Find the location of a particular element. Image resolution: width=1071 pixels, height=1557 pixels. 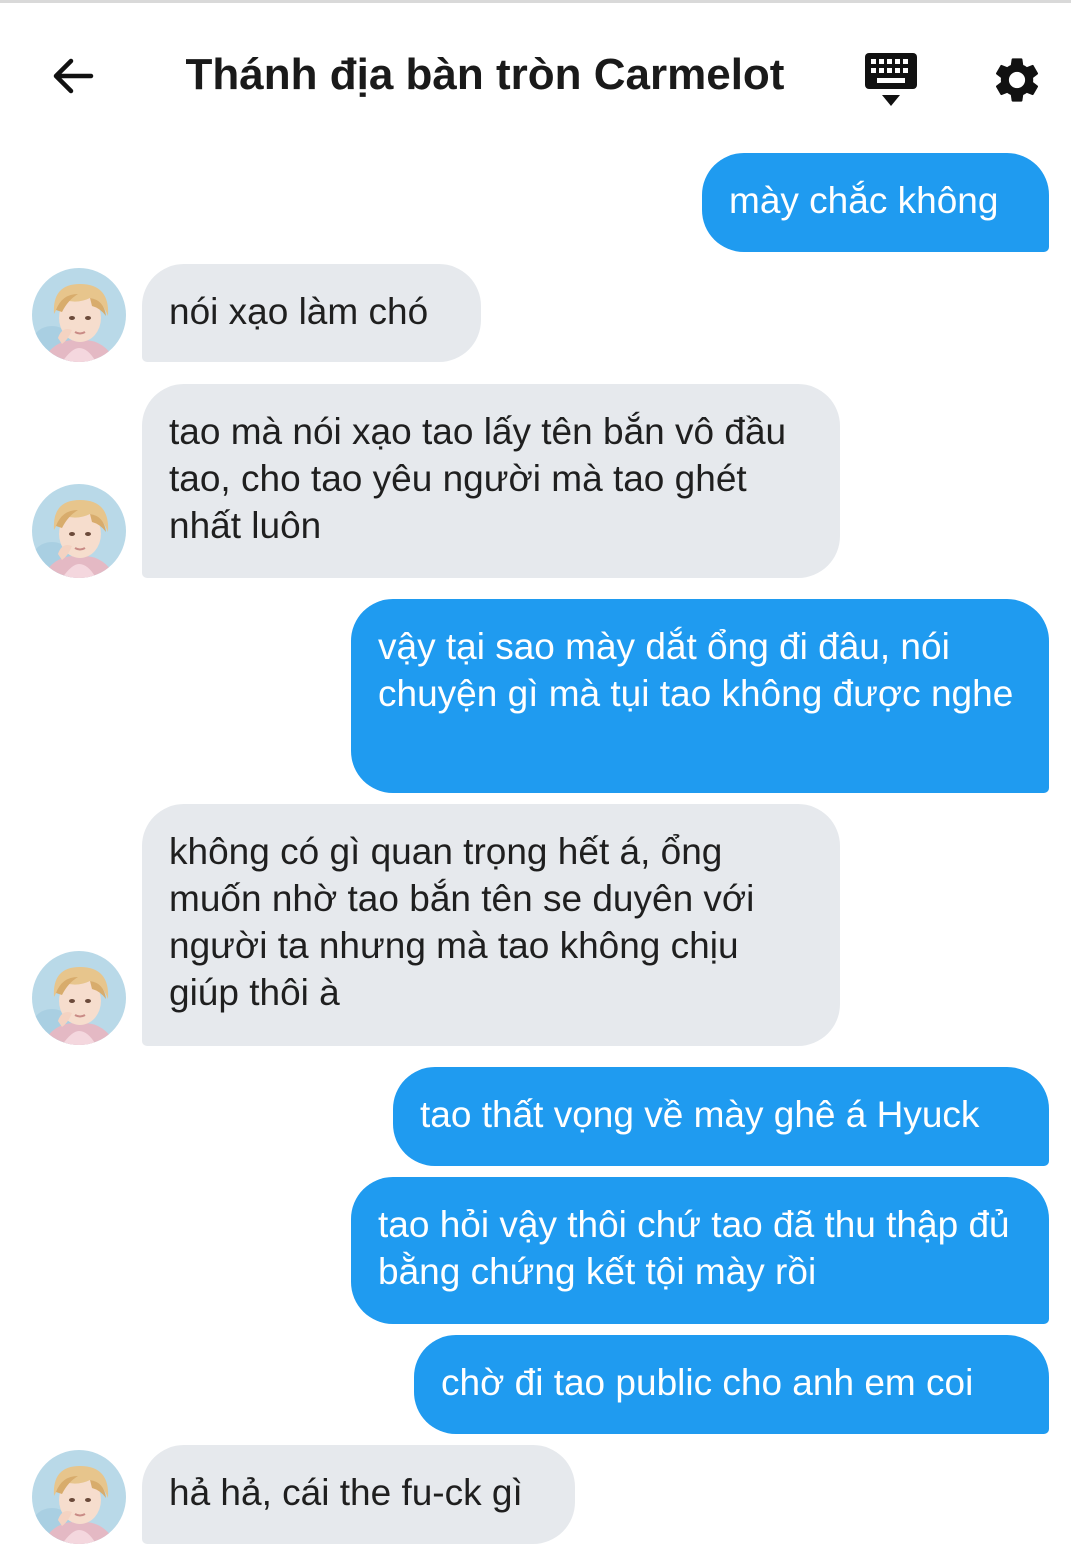

message-bubble-outgoing: chờ đi tao public cho anh em coi is located at coordinates (731, 1384).